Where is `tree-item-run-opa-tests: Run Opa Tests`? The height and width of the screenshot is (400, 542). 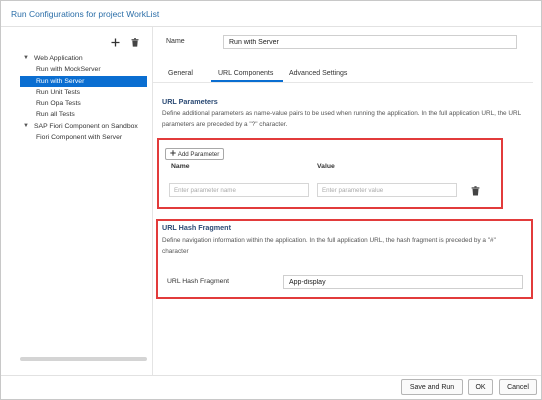
tree-item-run-opa-tests: Run Opa Tests is located at coordinates (83, 103).